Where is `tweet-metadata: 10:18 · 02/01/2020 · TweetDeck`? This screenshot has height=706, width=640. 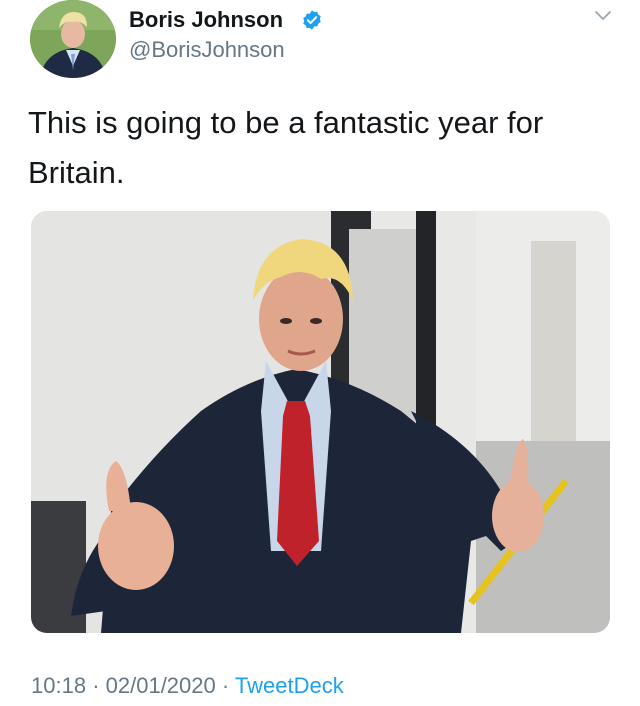 tweet-metadata: 10:18 · 02/01/2020 · TweetDeck is located at coordinates (187, 686).